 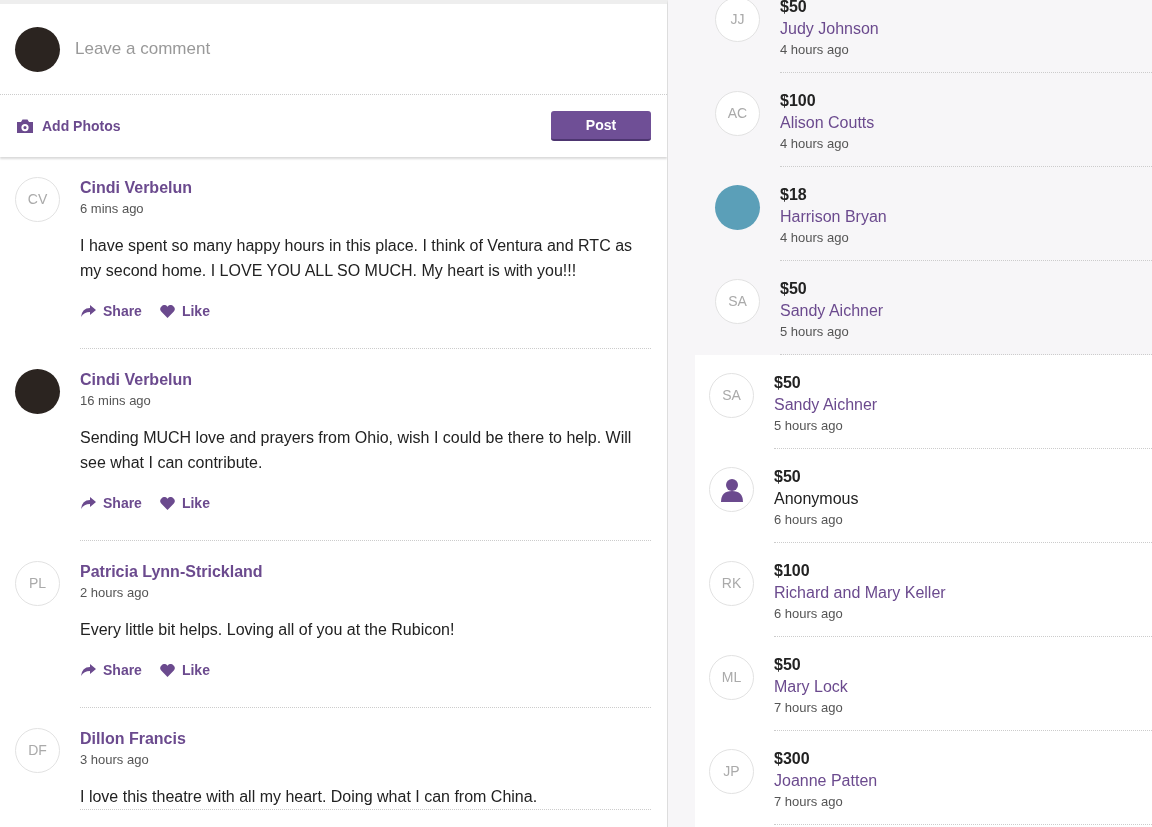 What do you see at coordinates (365, 572) in the screenshot?
I see `commenter-name: Patricia Lynn-Strickland` at bounding box center [365, 572].